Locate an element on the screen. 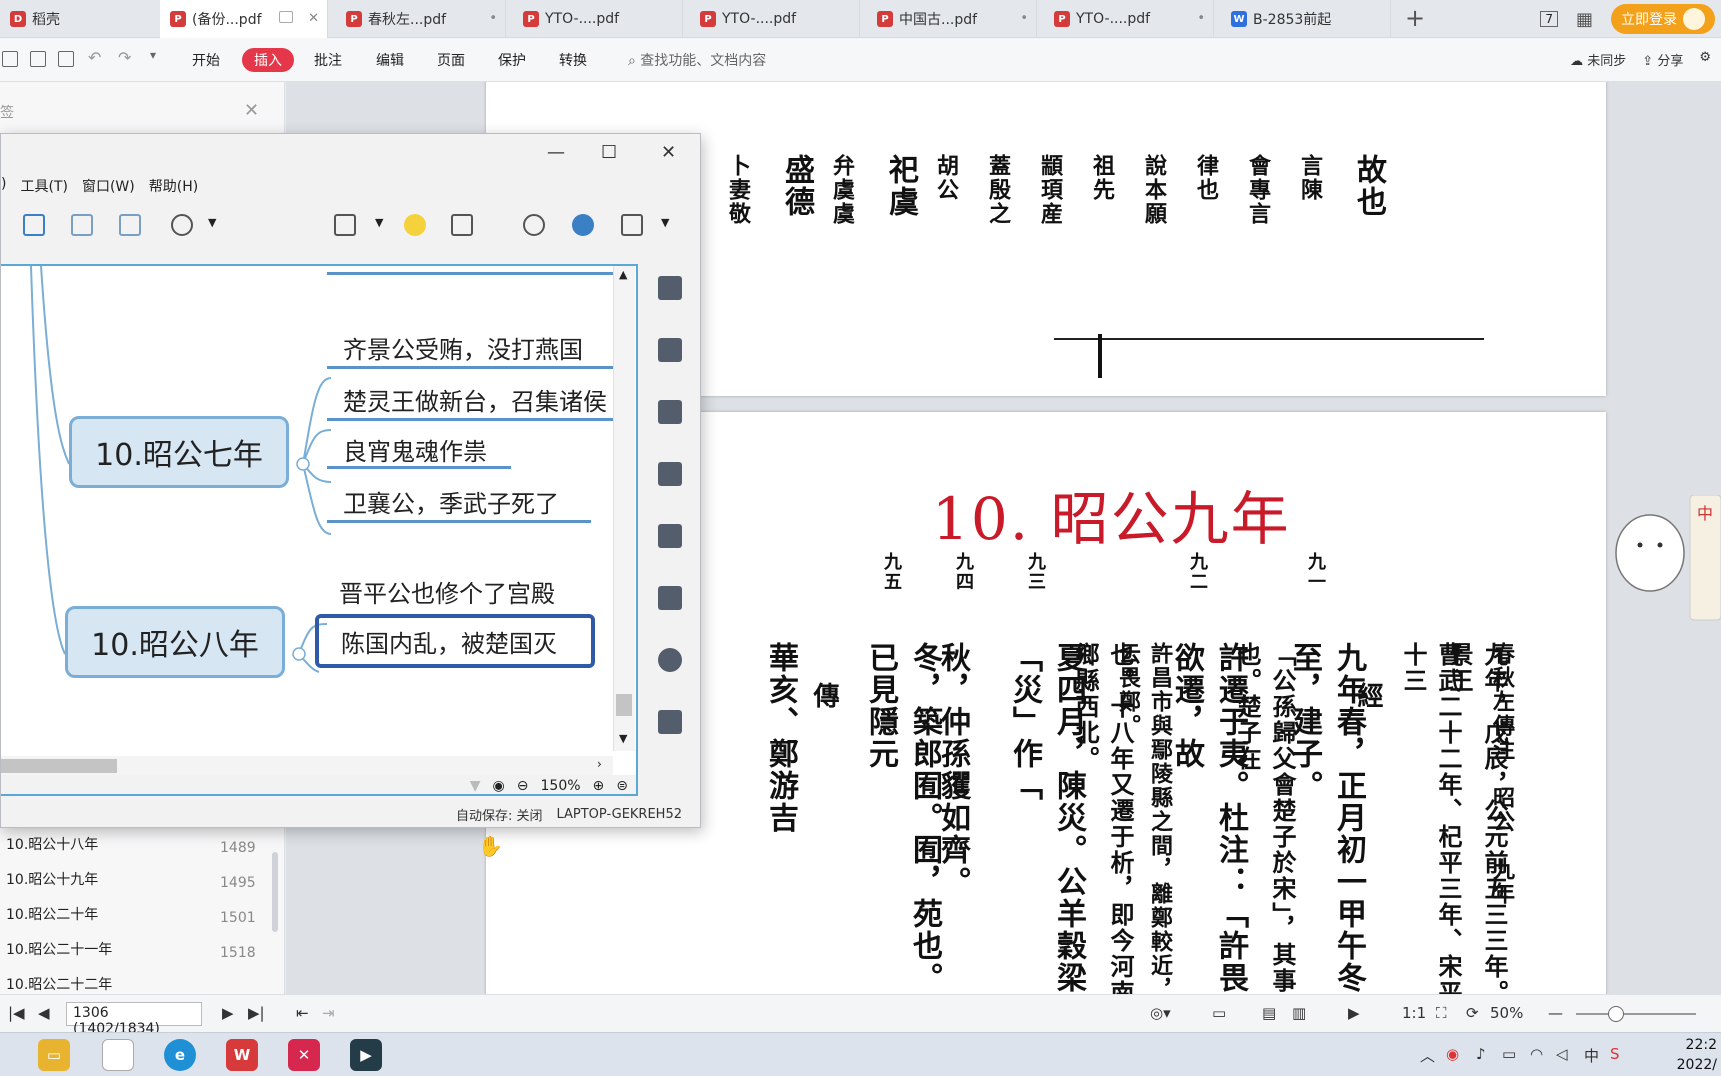 The image size is (1721, 1076). tray-up-icon: ︿ is located at coordinates (1427, 1055).